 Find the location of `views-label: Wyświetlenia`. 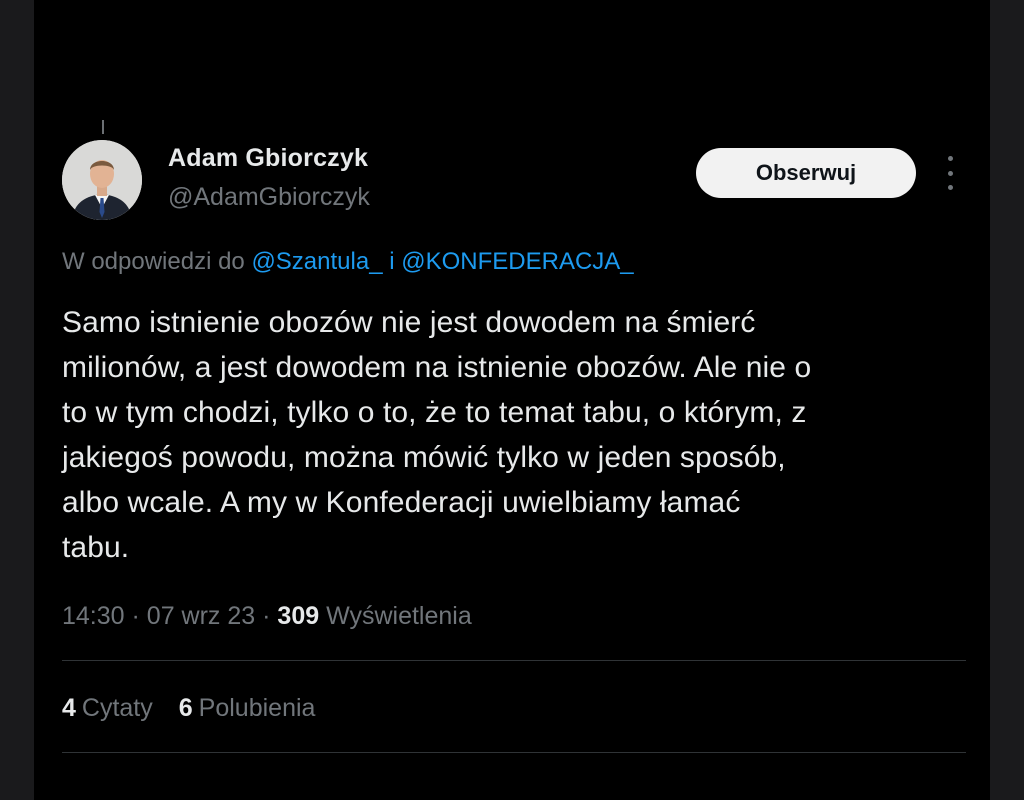

views-label: Wyświetlenia is located at coordinates (399, 616).